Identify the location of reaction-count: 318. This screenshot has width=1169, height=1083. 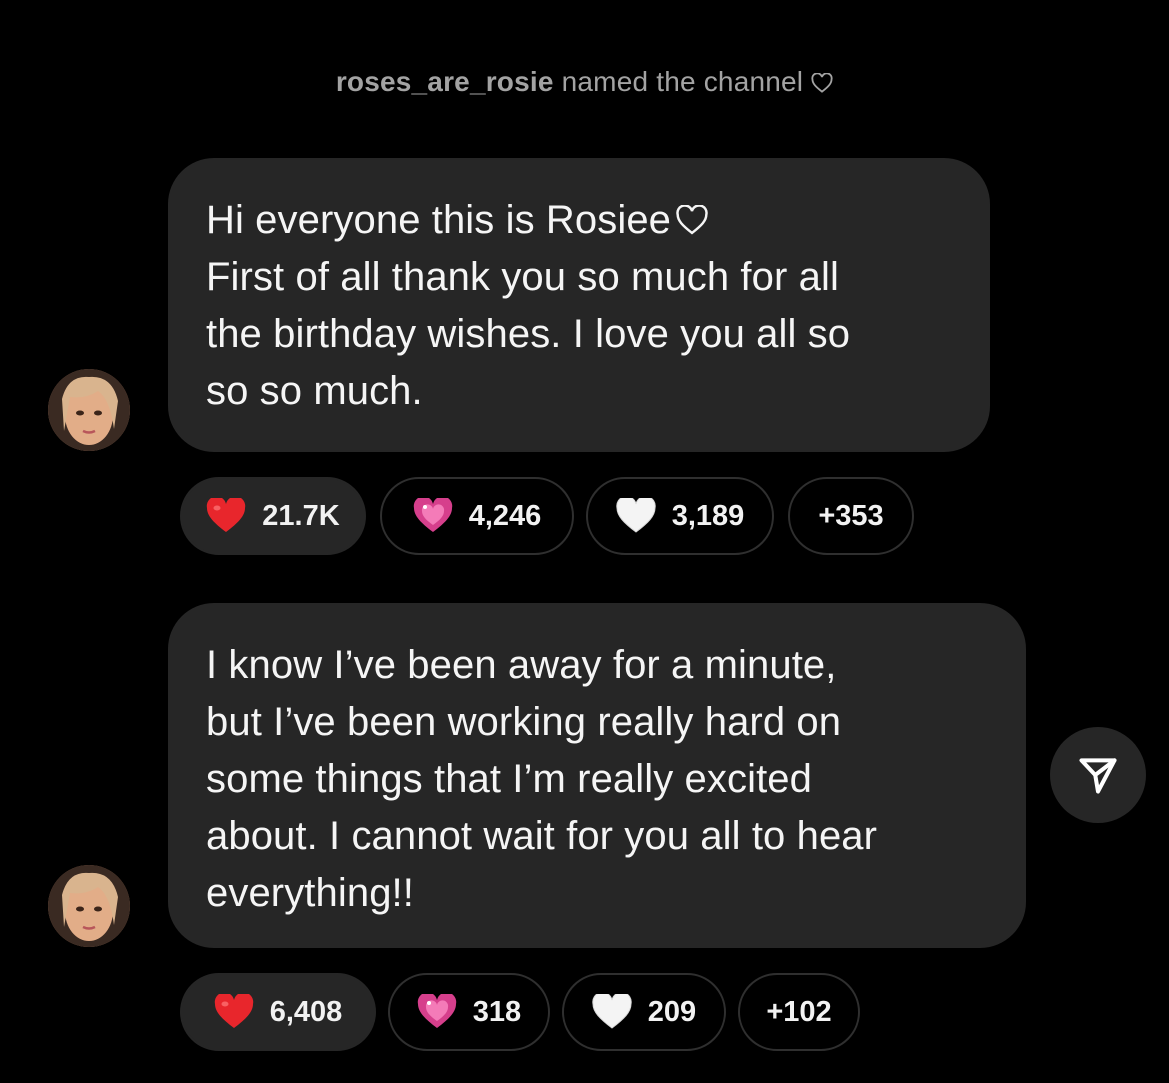
(497, 1011).